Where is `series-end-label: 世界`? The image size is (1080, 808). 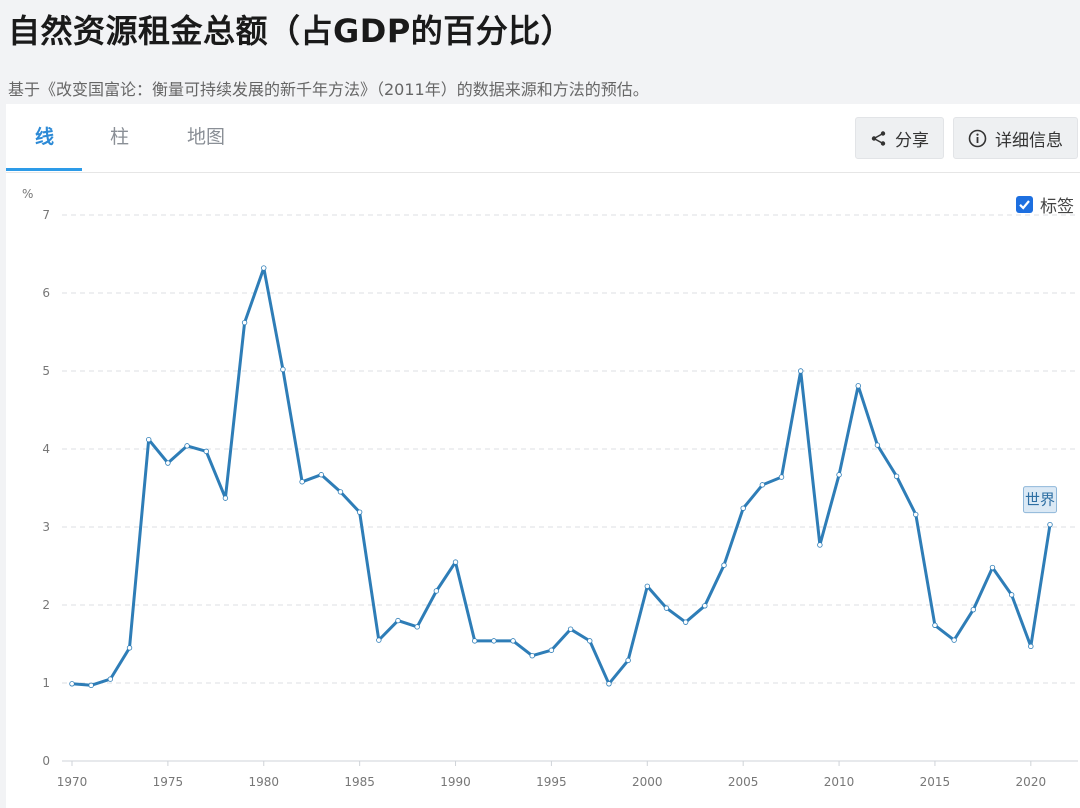
series-end-label: 世界 is located at coordinates (1040, 500).